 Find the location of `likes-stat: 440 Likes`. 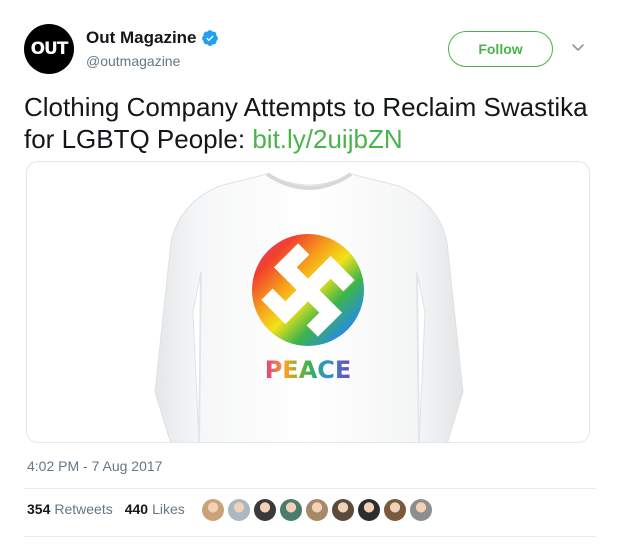

likes-stat: 440 Likes is located at coordinates (155, 509).